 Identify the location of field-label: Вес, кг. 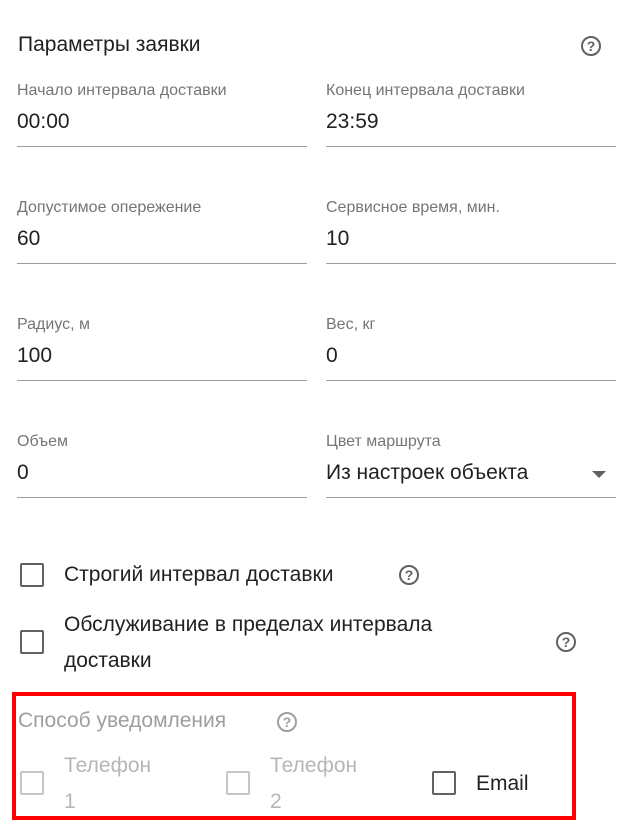
(351, 324).